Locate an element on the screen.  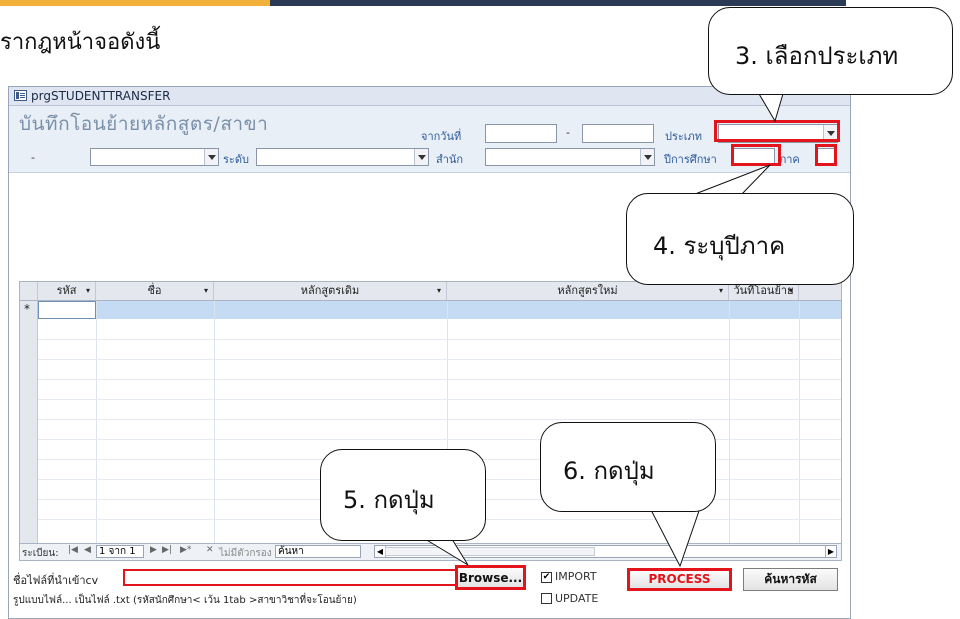
callout-step6: 6. กดปุ่ม is located at coordinates (628, 467).